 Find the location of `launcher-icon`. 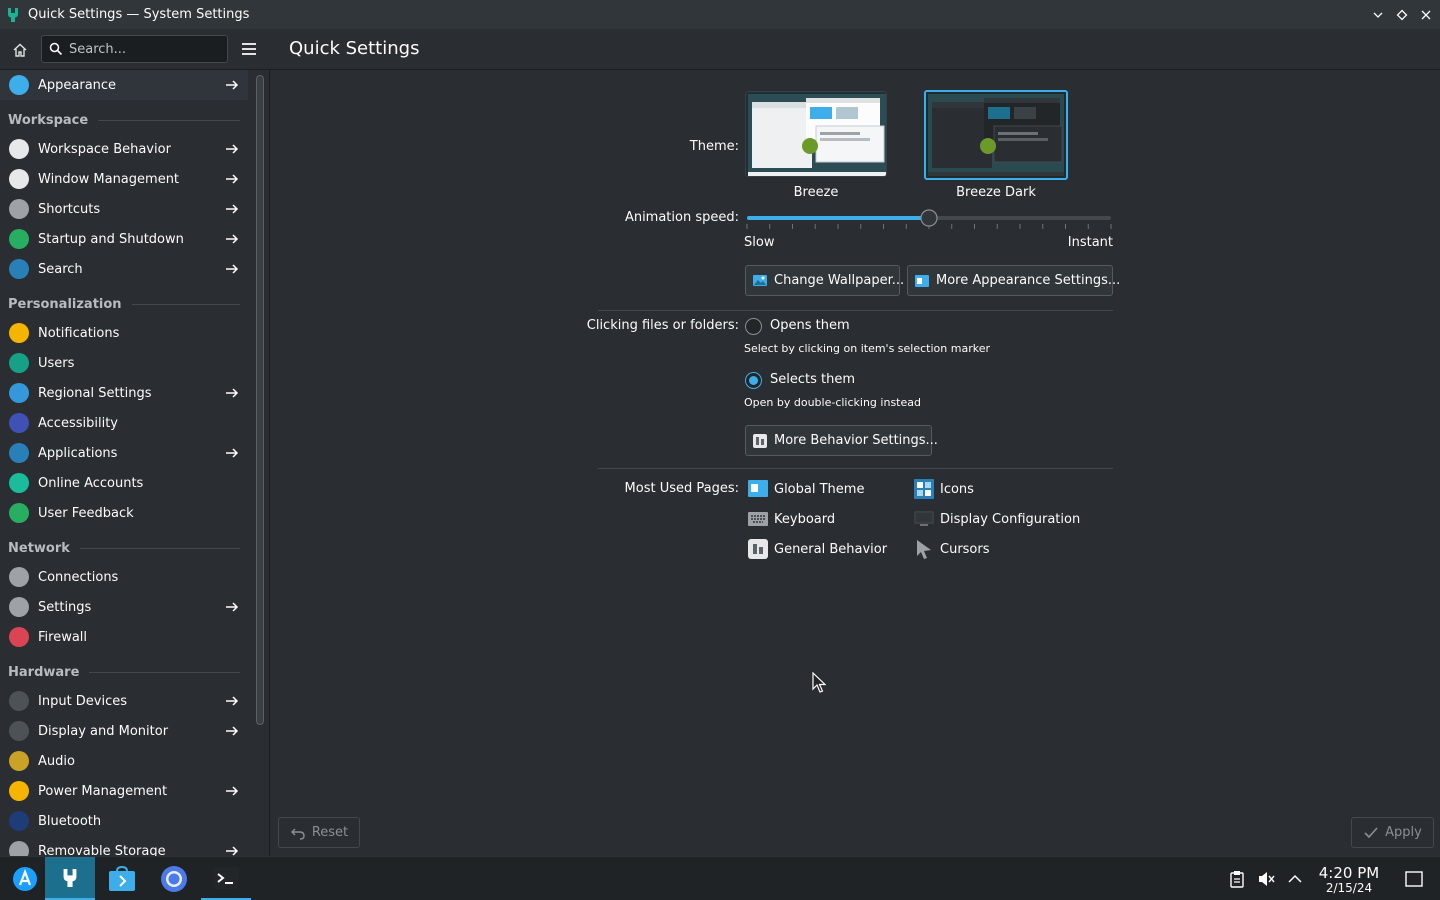

launcher-icon is located at coordinates (25, 879).